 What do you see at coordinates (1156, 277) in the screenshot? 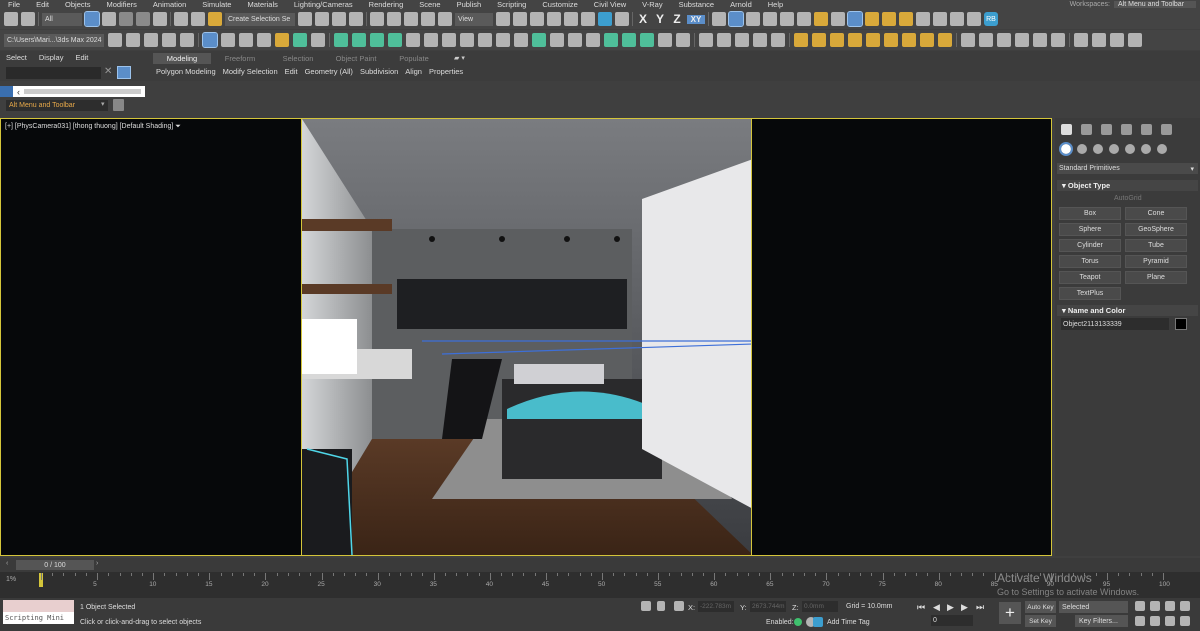
I see `plane-button: Plane` at bounding box center [1156, 277].